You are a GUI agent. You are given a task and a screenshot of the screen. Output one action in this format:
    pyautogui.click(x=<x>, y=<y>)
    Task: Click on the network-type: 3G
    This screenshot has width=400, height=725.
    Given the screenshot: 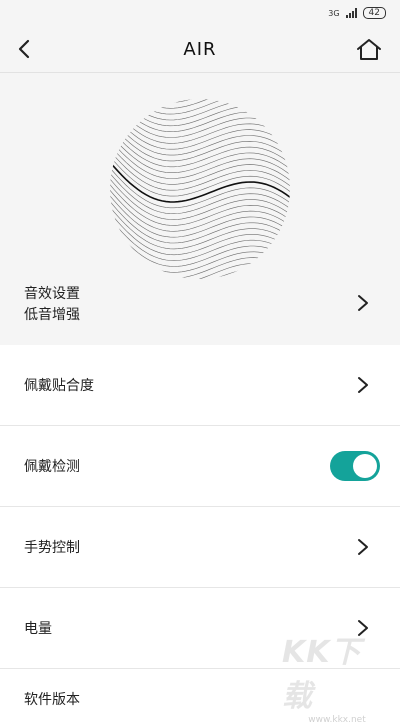 What is the action you would take?
    pyautogui.click(x=334, y=13)
    